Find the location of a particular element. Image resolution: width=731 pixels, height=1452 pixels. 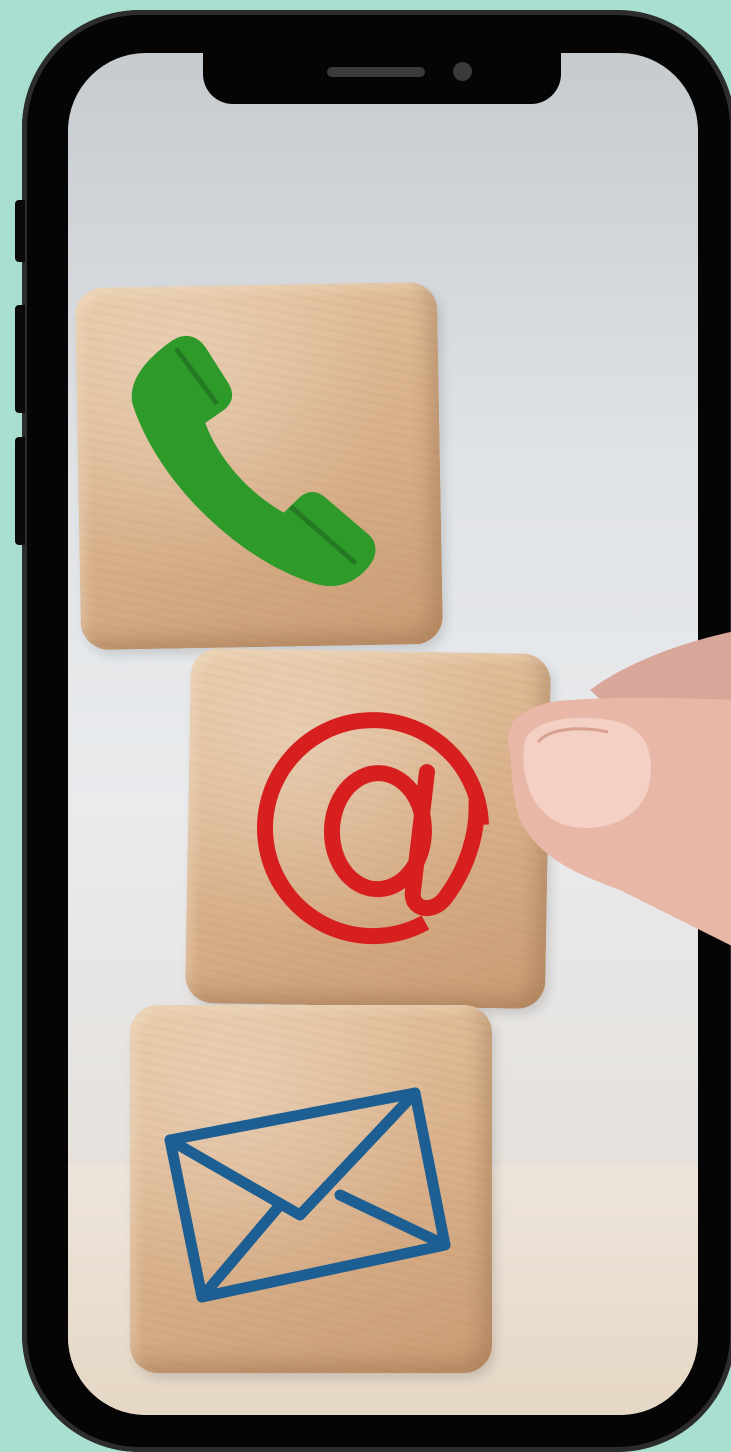

wood-block-phone is located at coordinates (259, 466).